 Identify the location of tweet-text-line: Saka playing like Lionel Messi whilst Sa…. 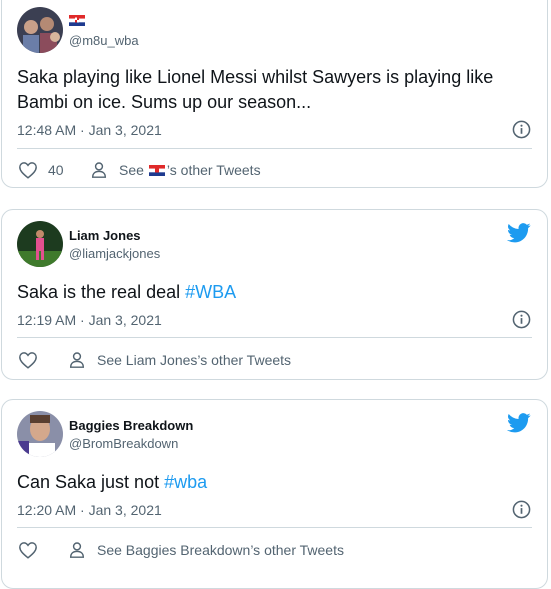
(255, 77).